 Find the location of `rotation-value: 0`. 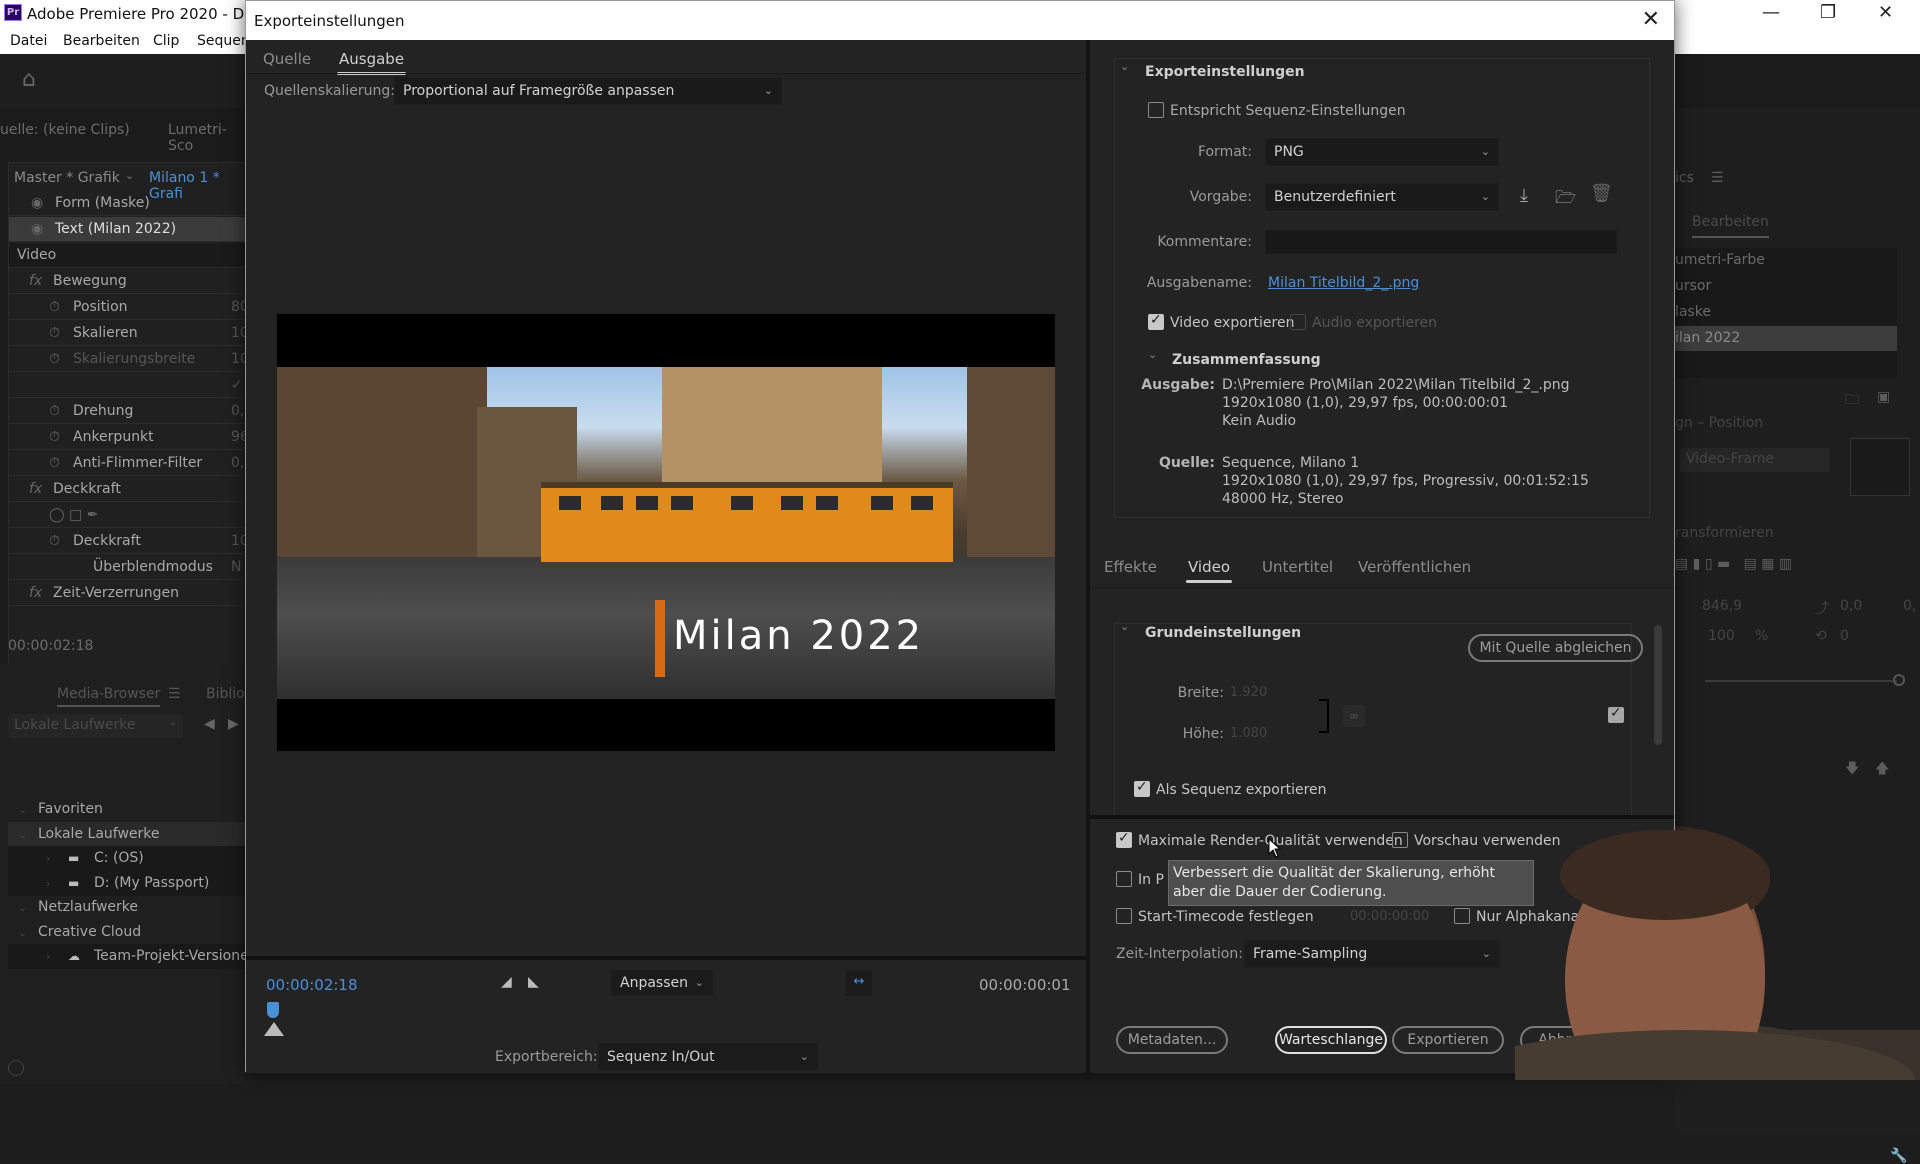

rotation-value: 0 is located at coordinates (1844, 636).